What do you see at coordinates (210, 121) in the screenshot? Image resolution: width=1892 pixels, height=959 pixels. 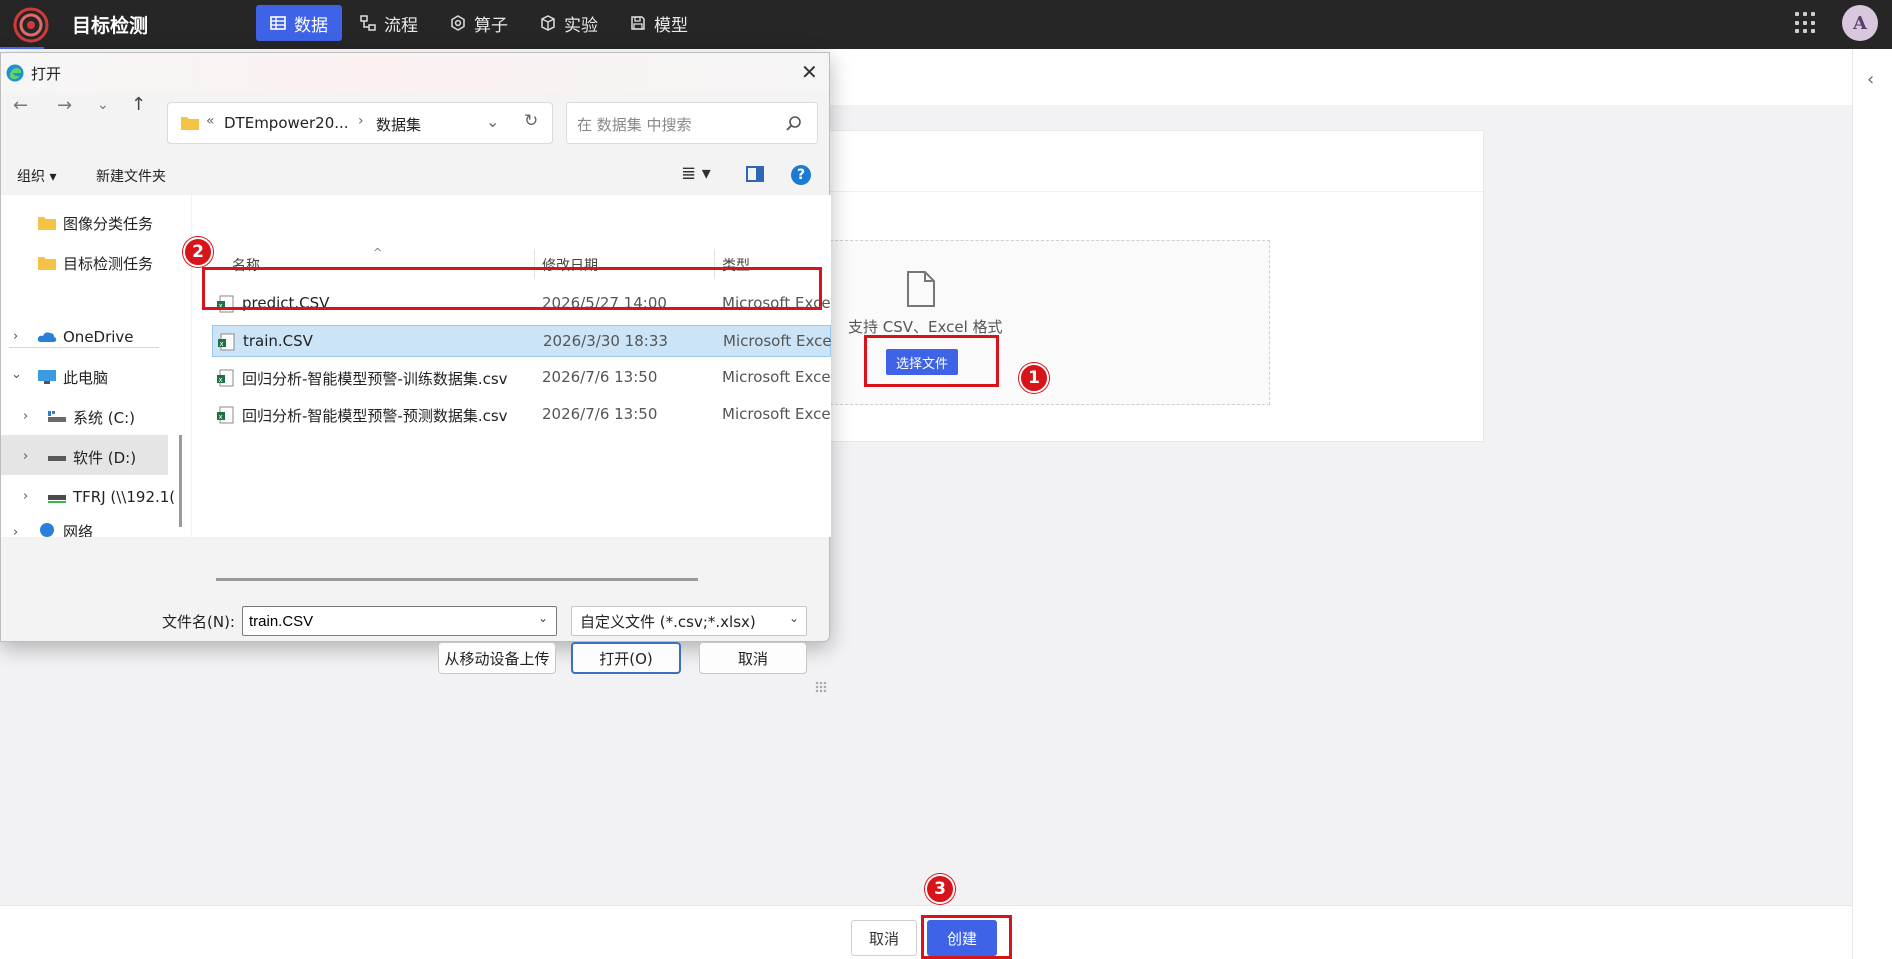 I see `address-overflow: «` at bounding box center [210, 121].